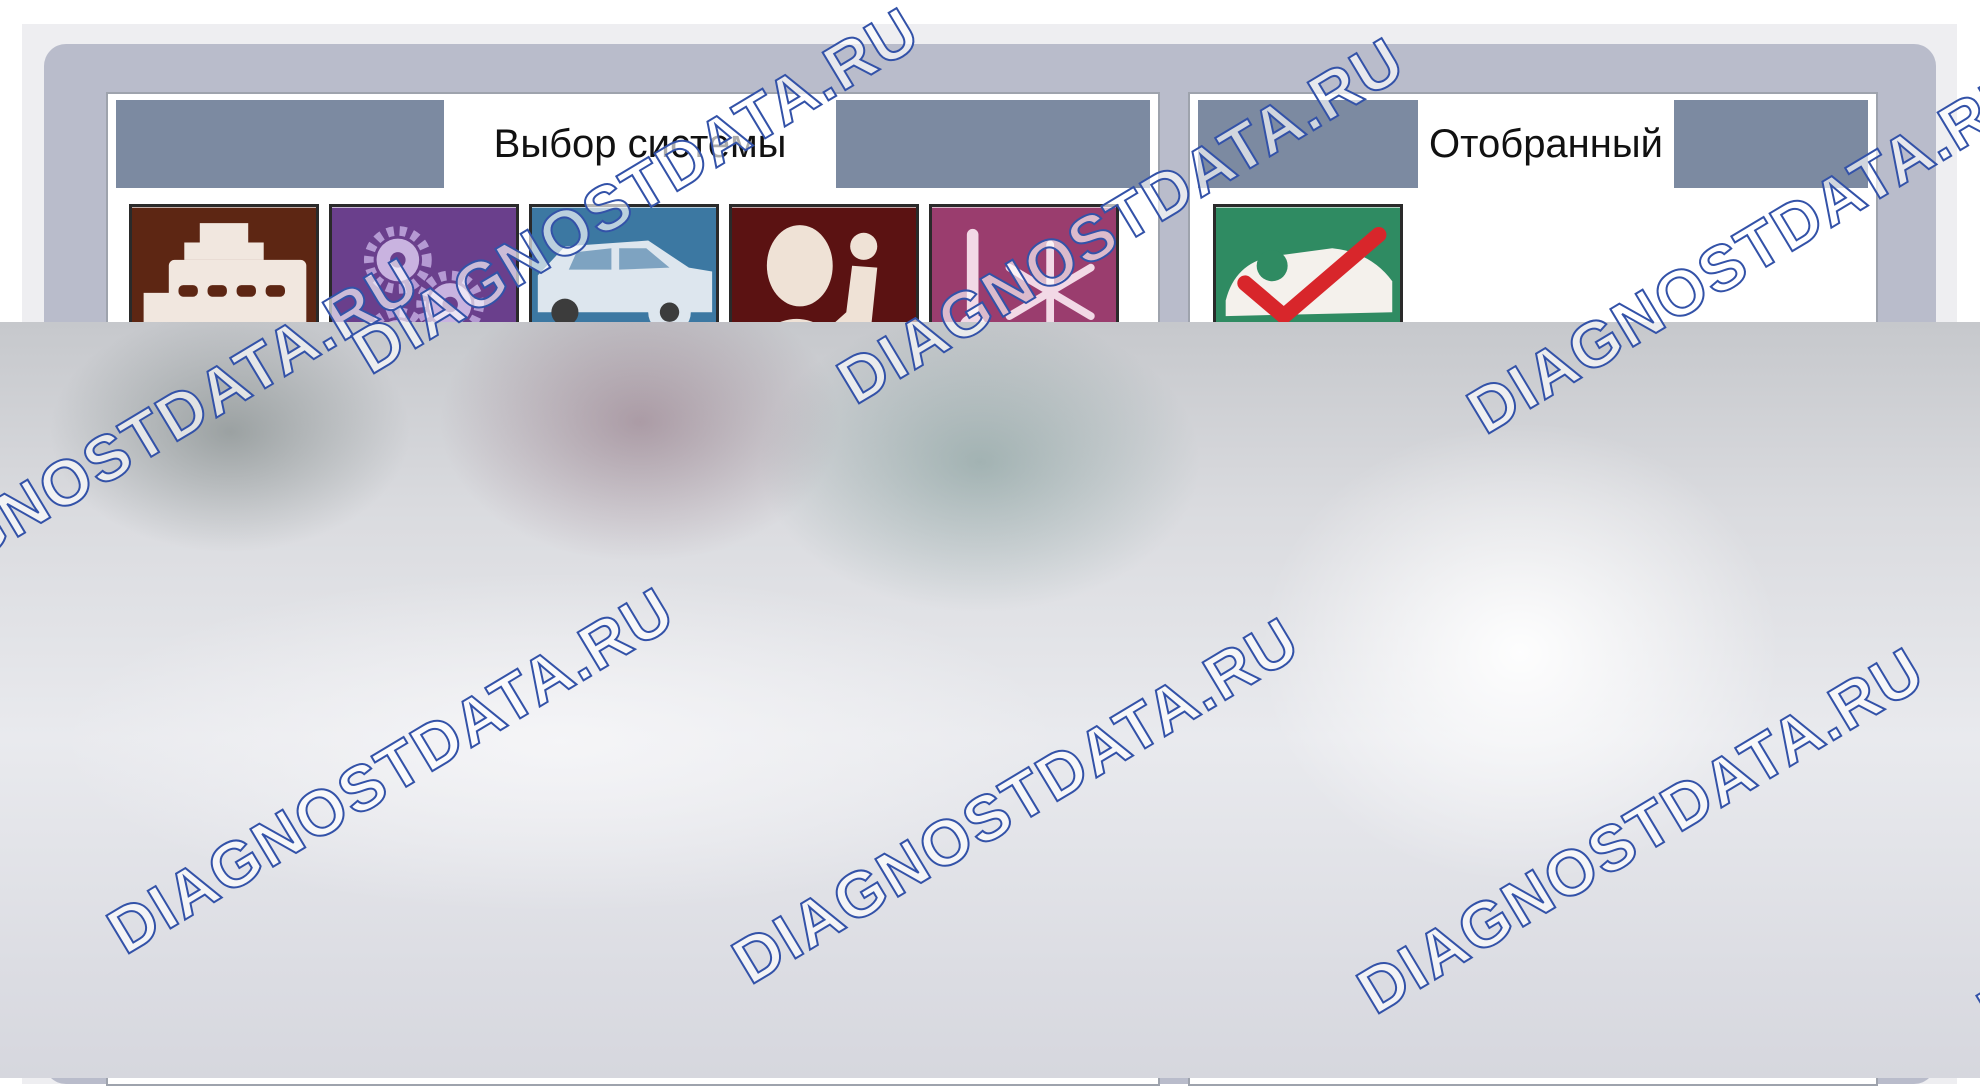 The width and height of the screenshot is (1980, 1086). I want to click on selected-tab: Отобранный, so click(1546, 144).